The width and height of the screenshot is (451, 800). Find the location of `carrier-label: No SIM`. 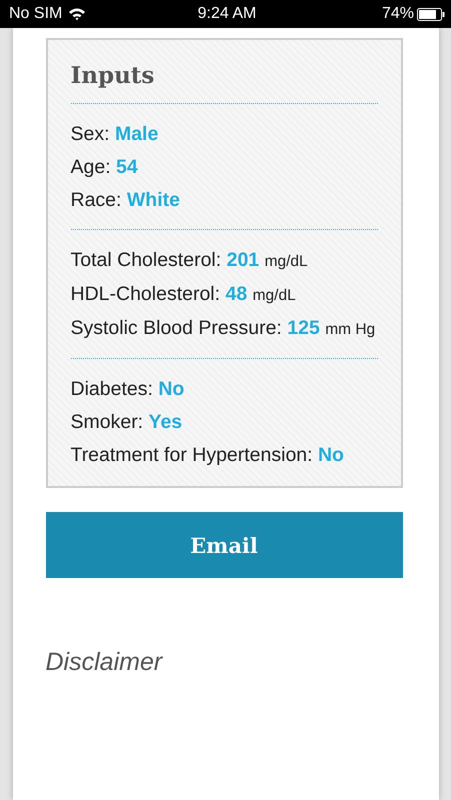

carrier-label: No SIM is located at coordinates (35, 14).